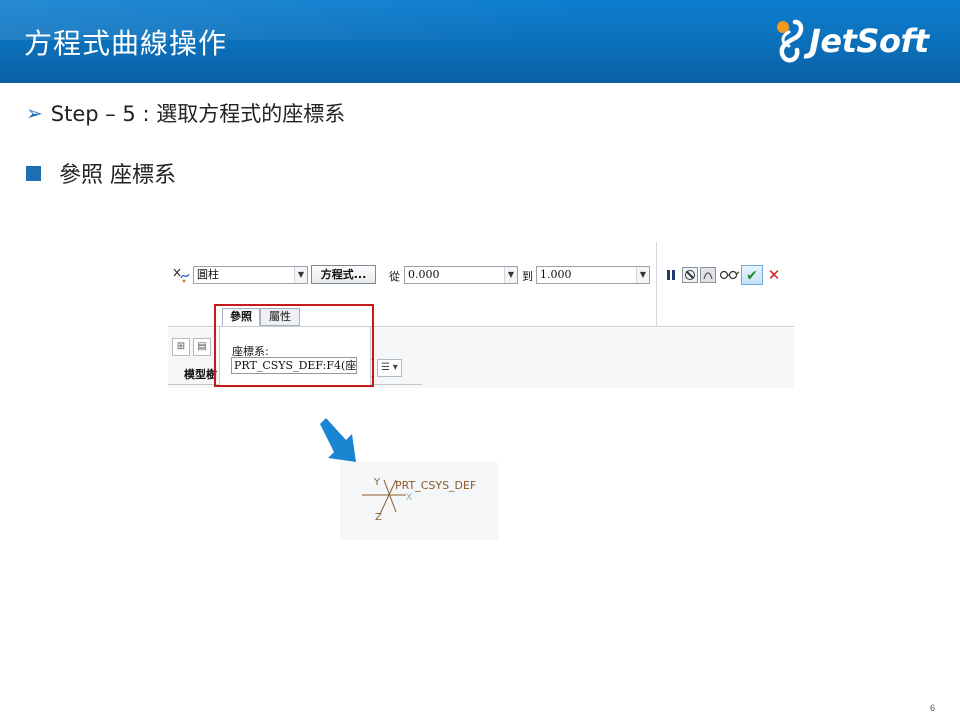  Describe the element at coordinates (869, 41) in the screenshot. I see `logo-text: JetSoft` at that location.